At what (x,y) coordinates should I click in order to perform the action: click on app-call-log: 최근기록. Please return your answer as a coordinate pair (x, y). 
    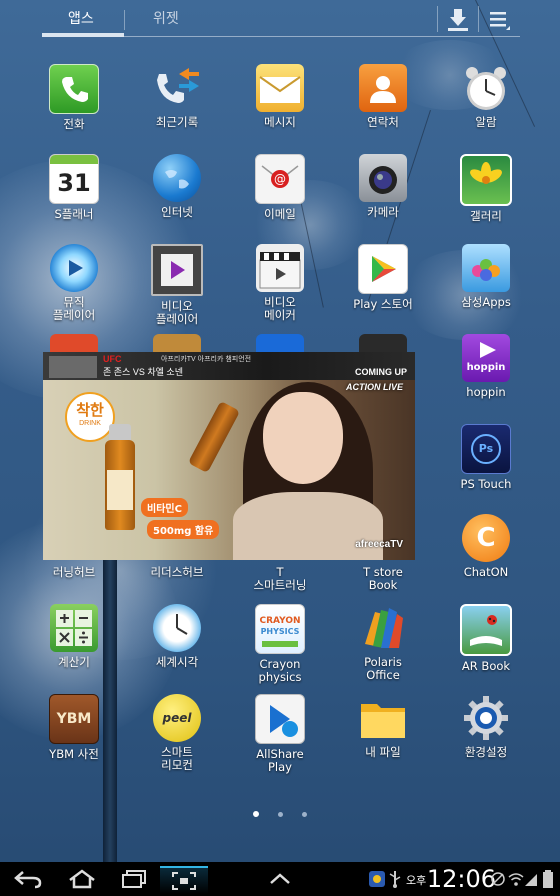
    Looking at the image, I should click on (177, 96).